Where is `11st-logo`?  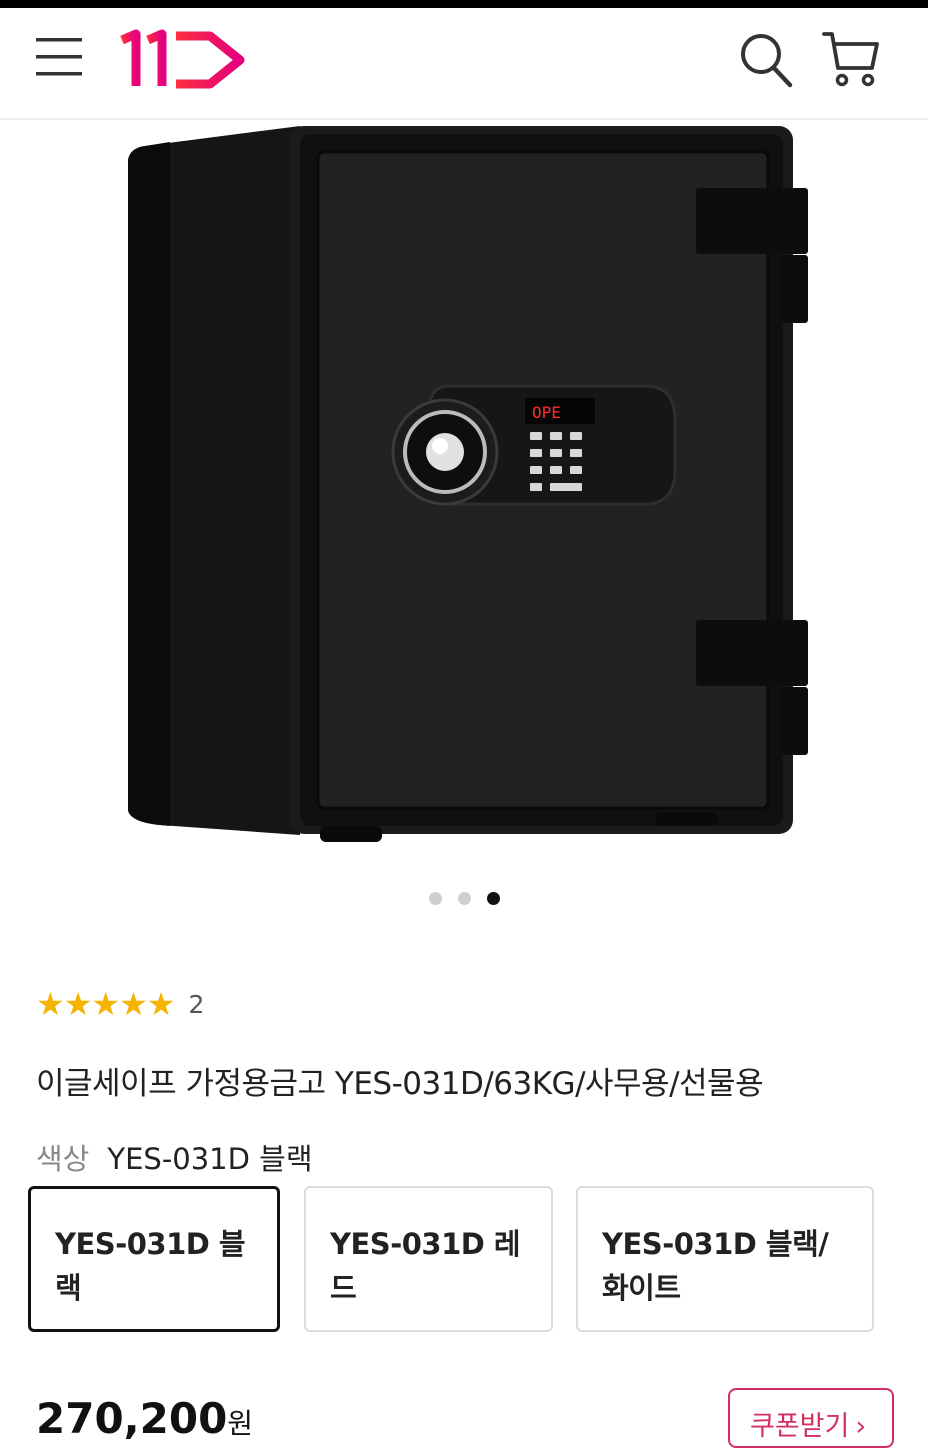
11st-logo is located at coordinates (183, 60).